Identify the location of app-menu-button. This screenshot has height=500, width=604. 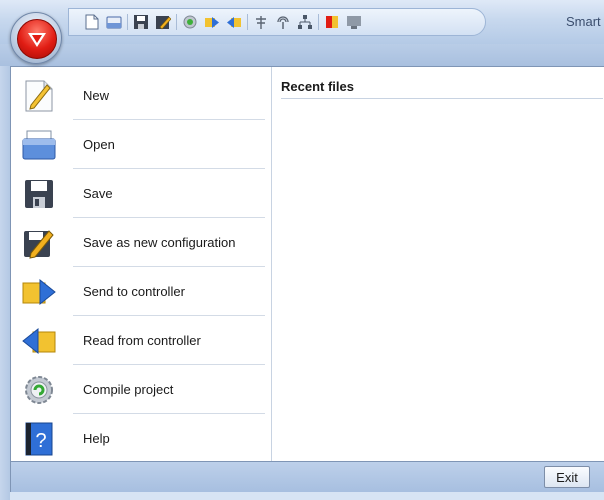
(36, 38).